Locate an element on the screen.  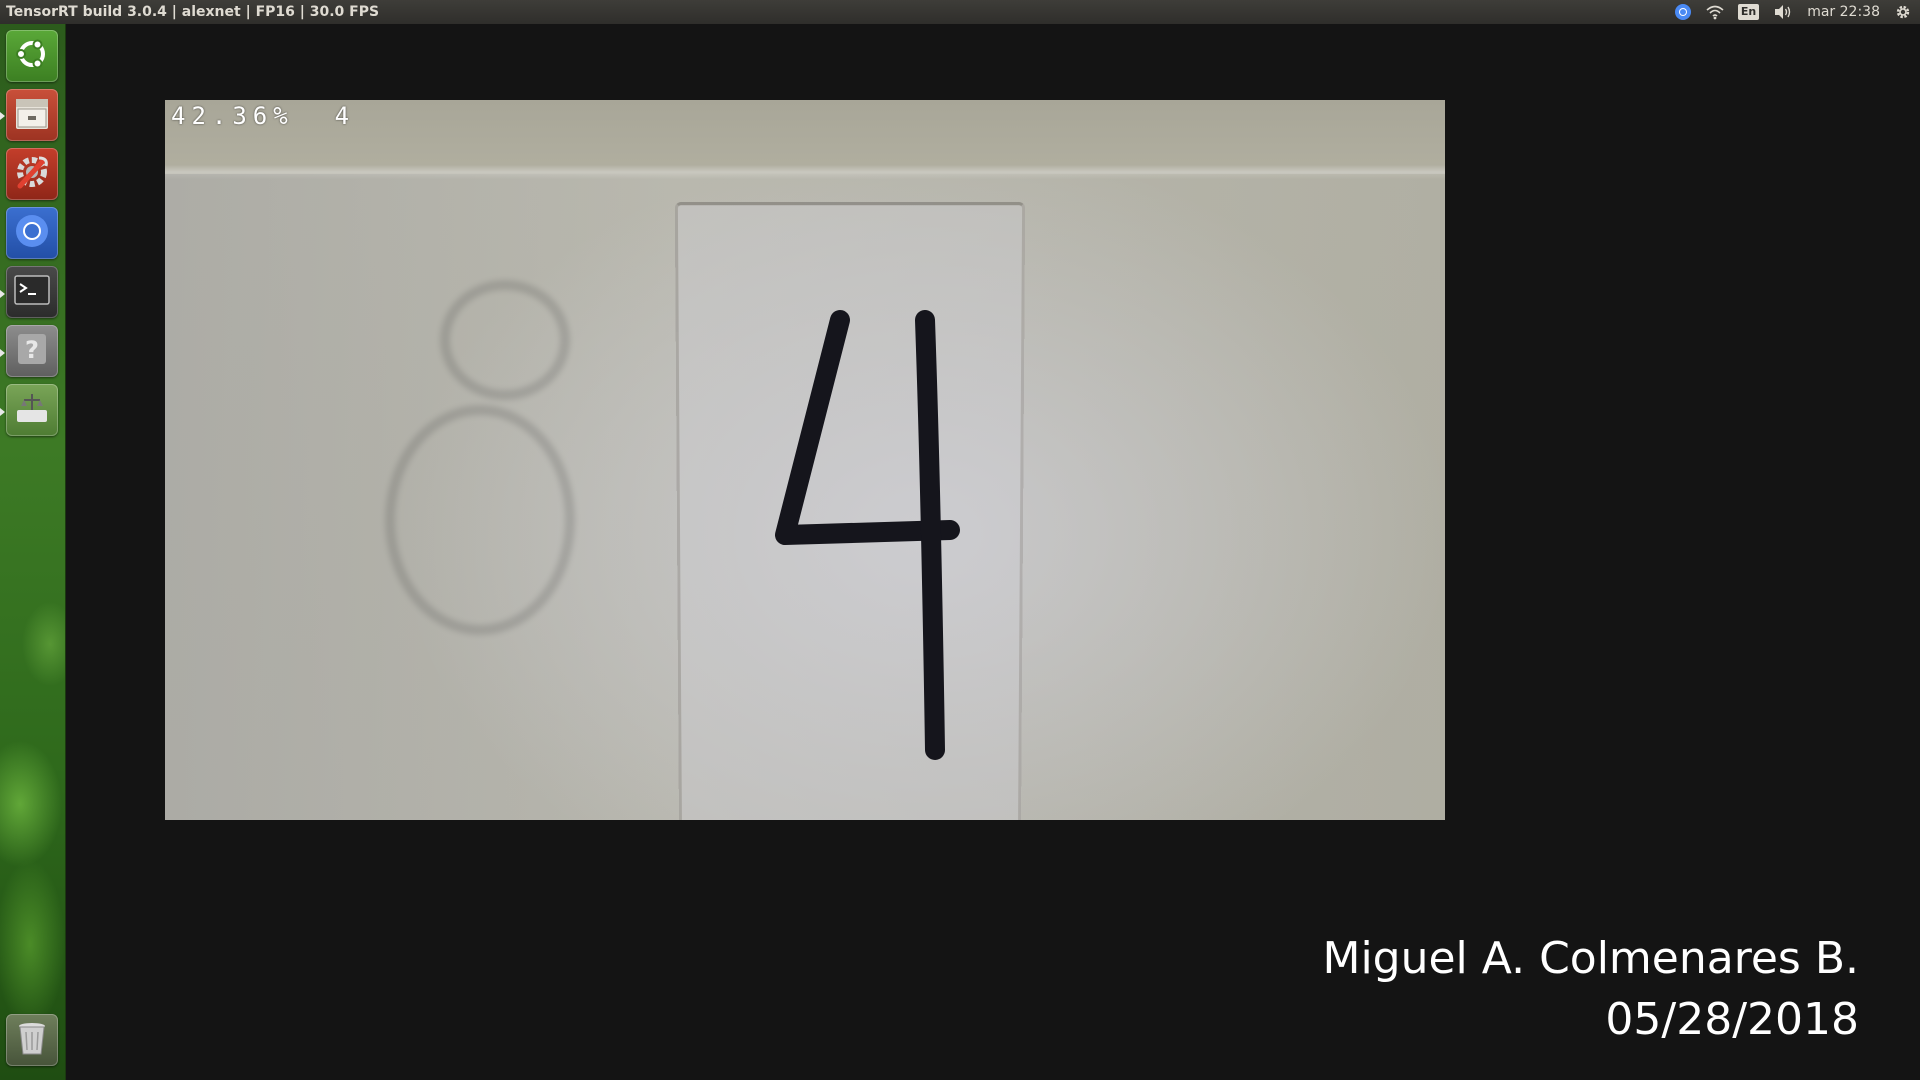
camera-faint-digit is located at coordinates (480, 457).